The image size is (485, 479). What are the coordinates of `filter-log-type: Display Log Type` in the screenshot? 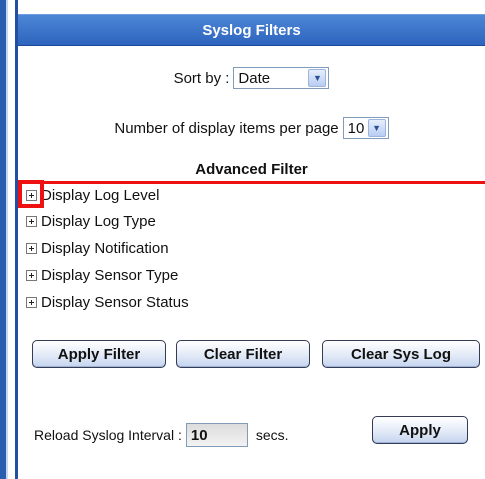 It's located at (91, 221).